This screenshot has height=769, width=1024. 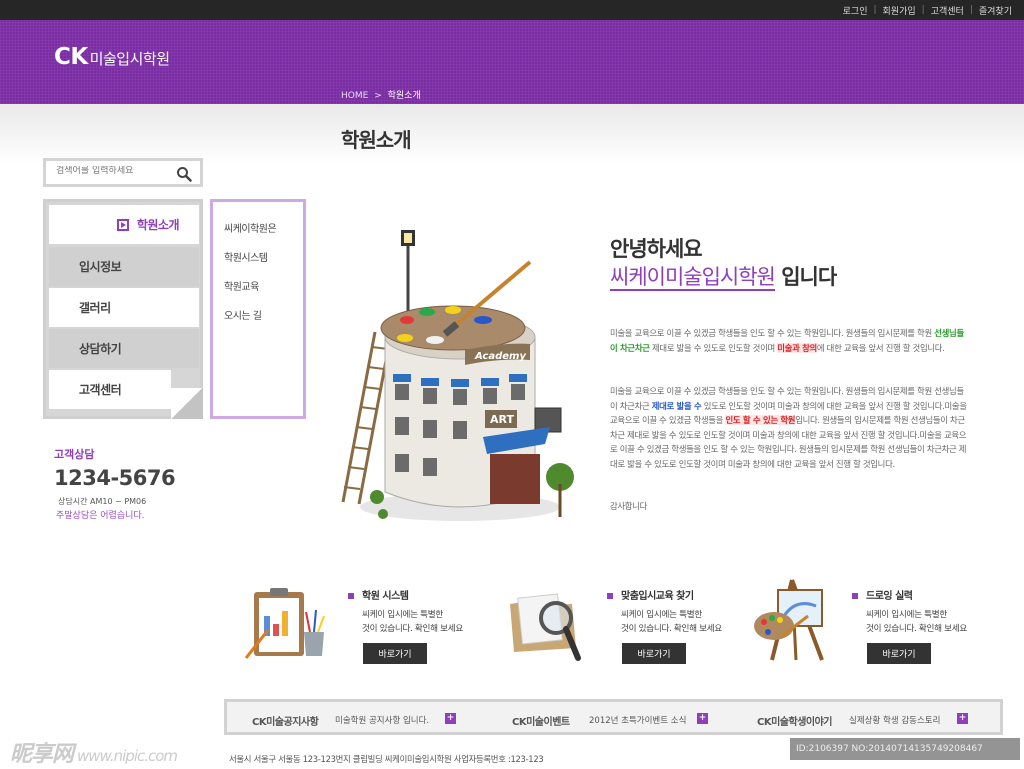 I want to click on contact-note: 주말상담은 어렵습니다., so click(x=100, y=516).